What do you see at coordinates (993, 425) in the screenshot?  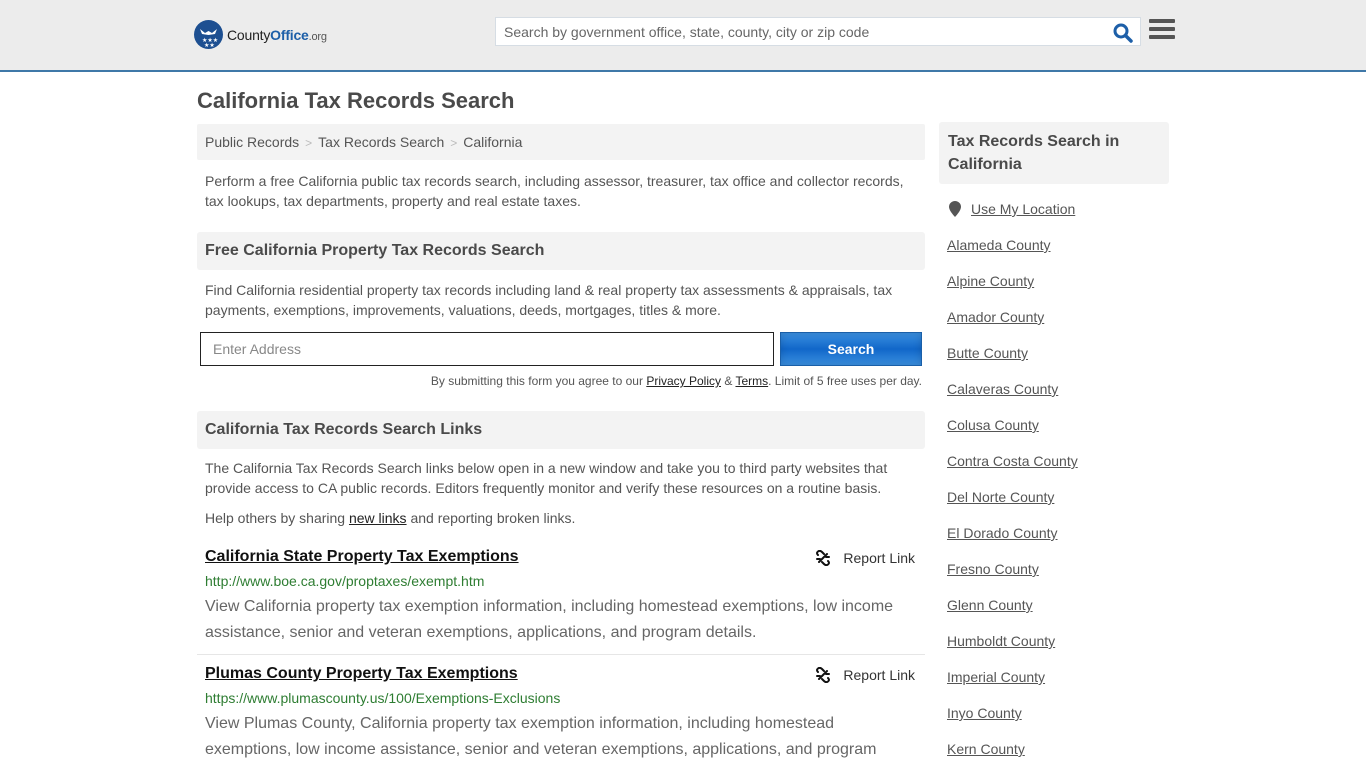 I see `county-link: Colusa County` at bounding box center [993, 425].